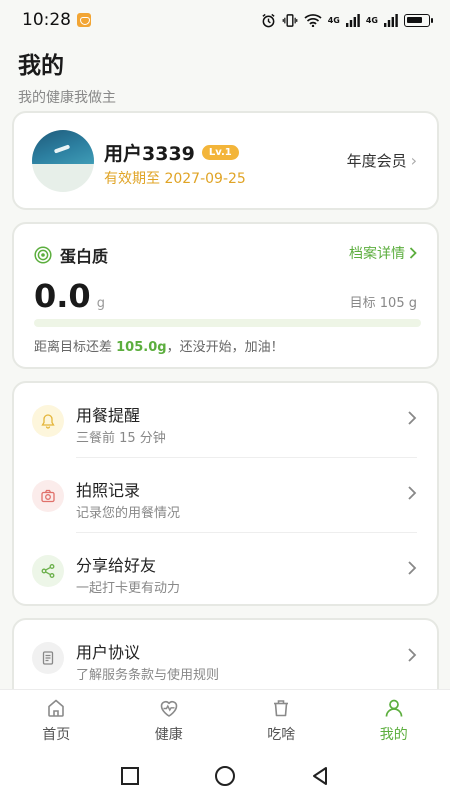 The image size is (450, 800). I want to click on protein-remaining-message: 距离目标还差 105.0g，还没开始，加油！, so click(159, 345).